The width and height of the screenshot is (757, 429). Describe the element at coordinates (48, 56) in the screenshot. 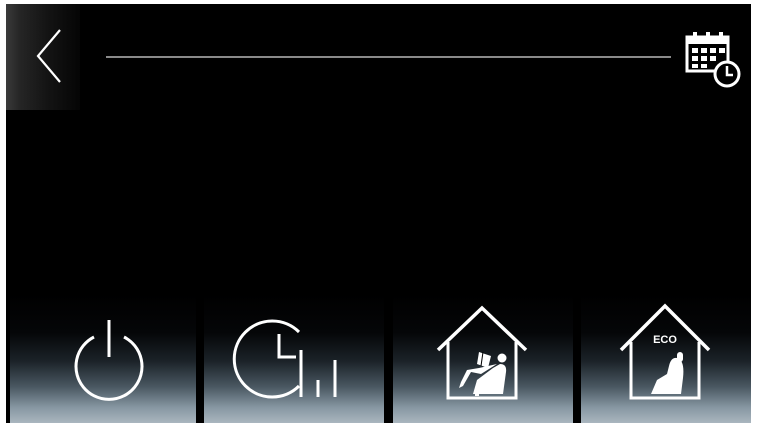

I see `chevron-left-icon` at that location.